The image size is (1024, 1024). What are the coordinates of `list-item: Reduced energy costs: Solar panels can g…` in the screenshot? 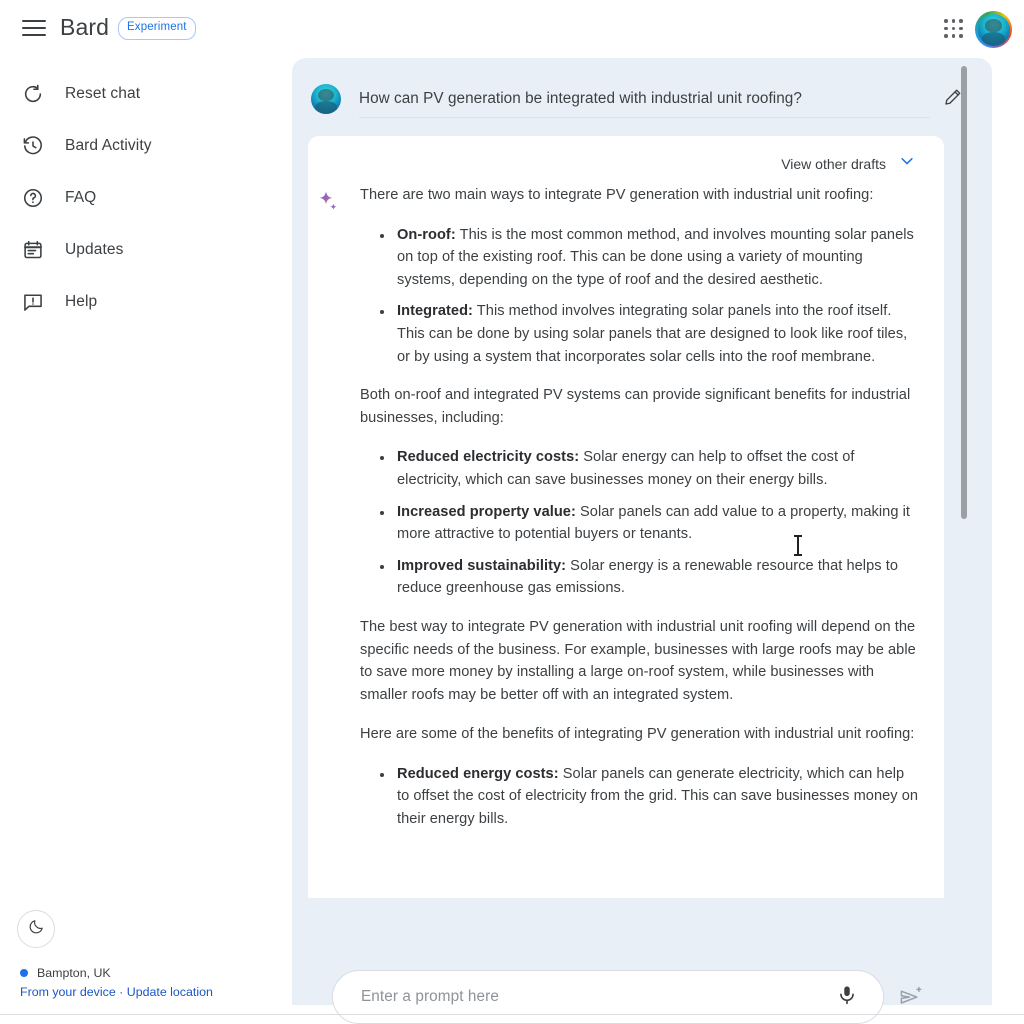 It's located at (657, 797).